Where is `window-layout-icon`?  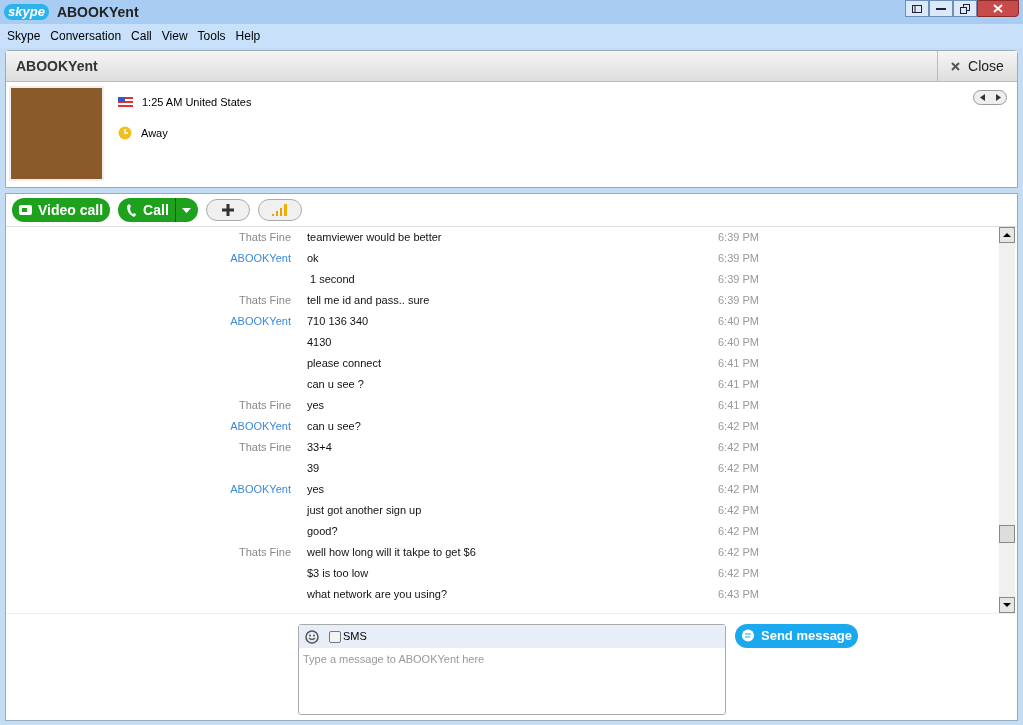
window-layout-icon is located at coordinates (917, 8).